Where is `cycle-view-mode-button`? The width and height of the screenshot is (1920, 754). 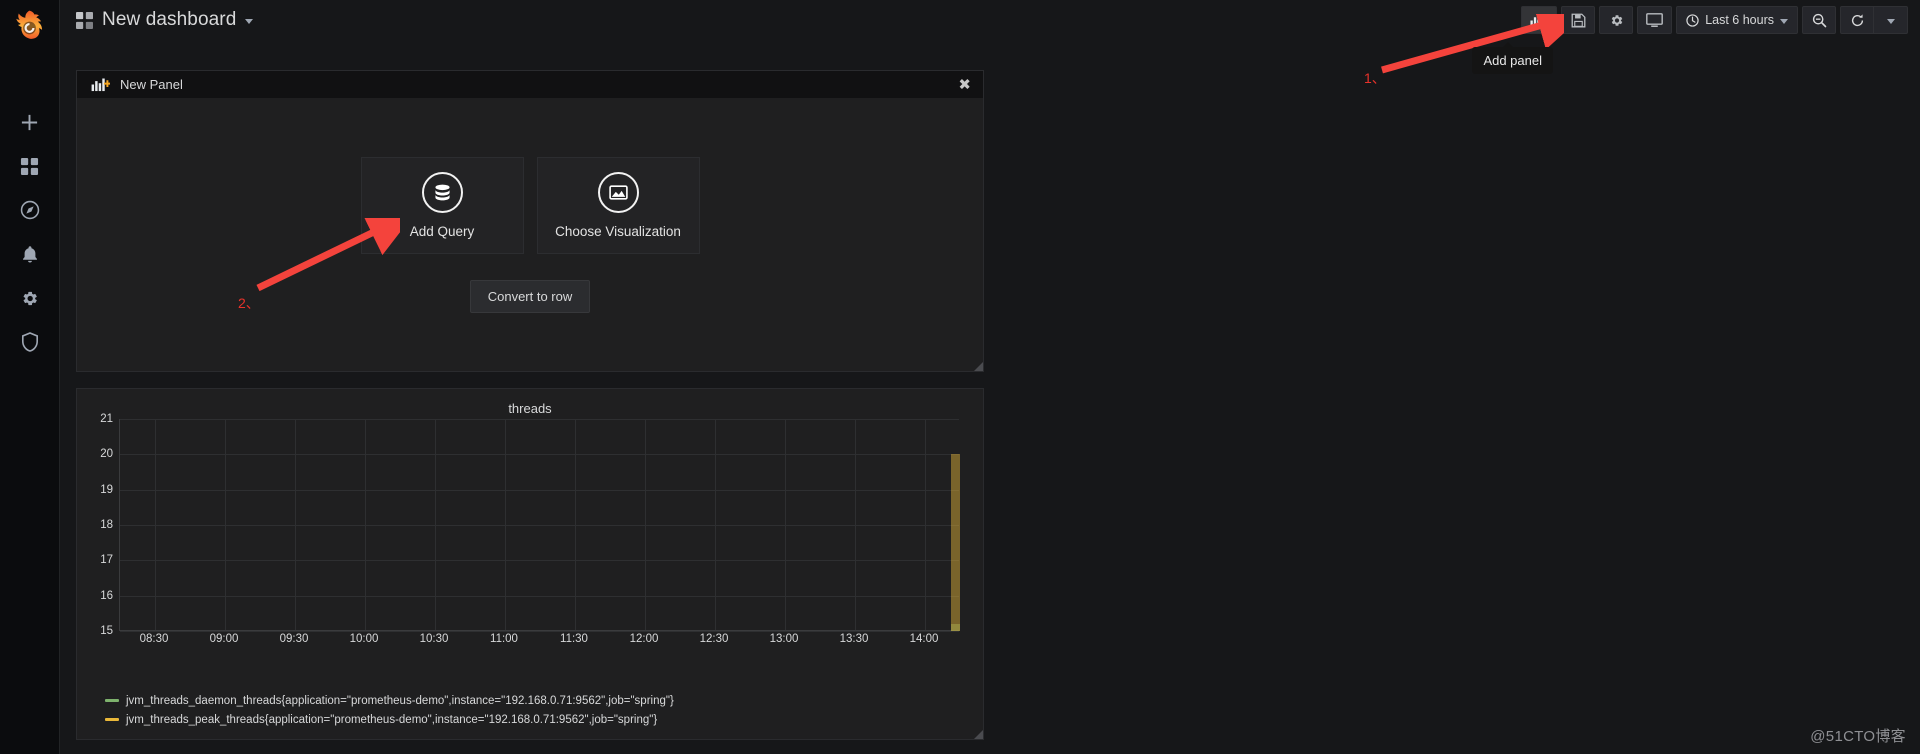 cycle-view-mode-button is located at coordinates (1655, 20).